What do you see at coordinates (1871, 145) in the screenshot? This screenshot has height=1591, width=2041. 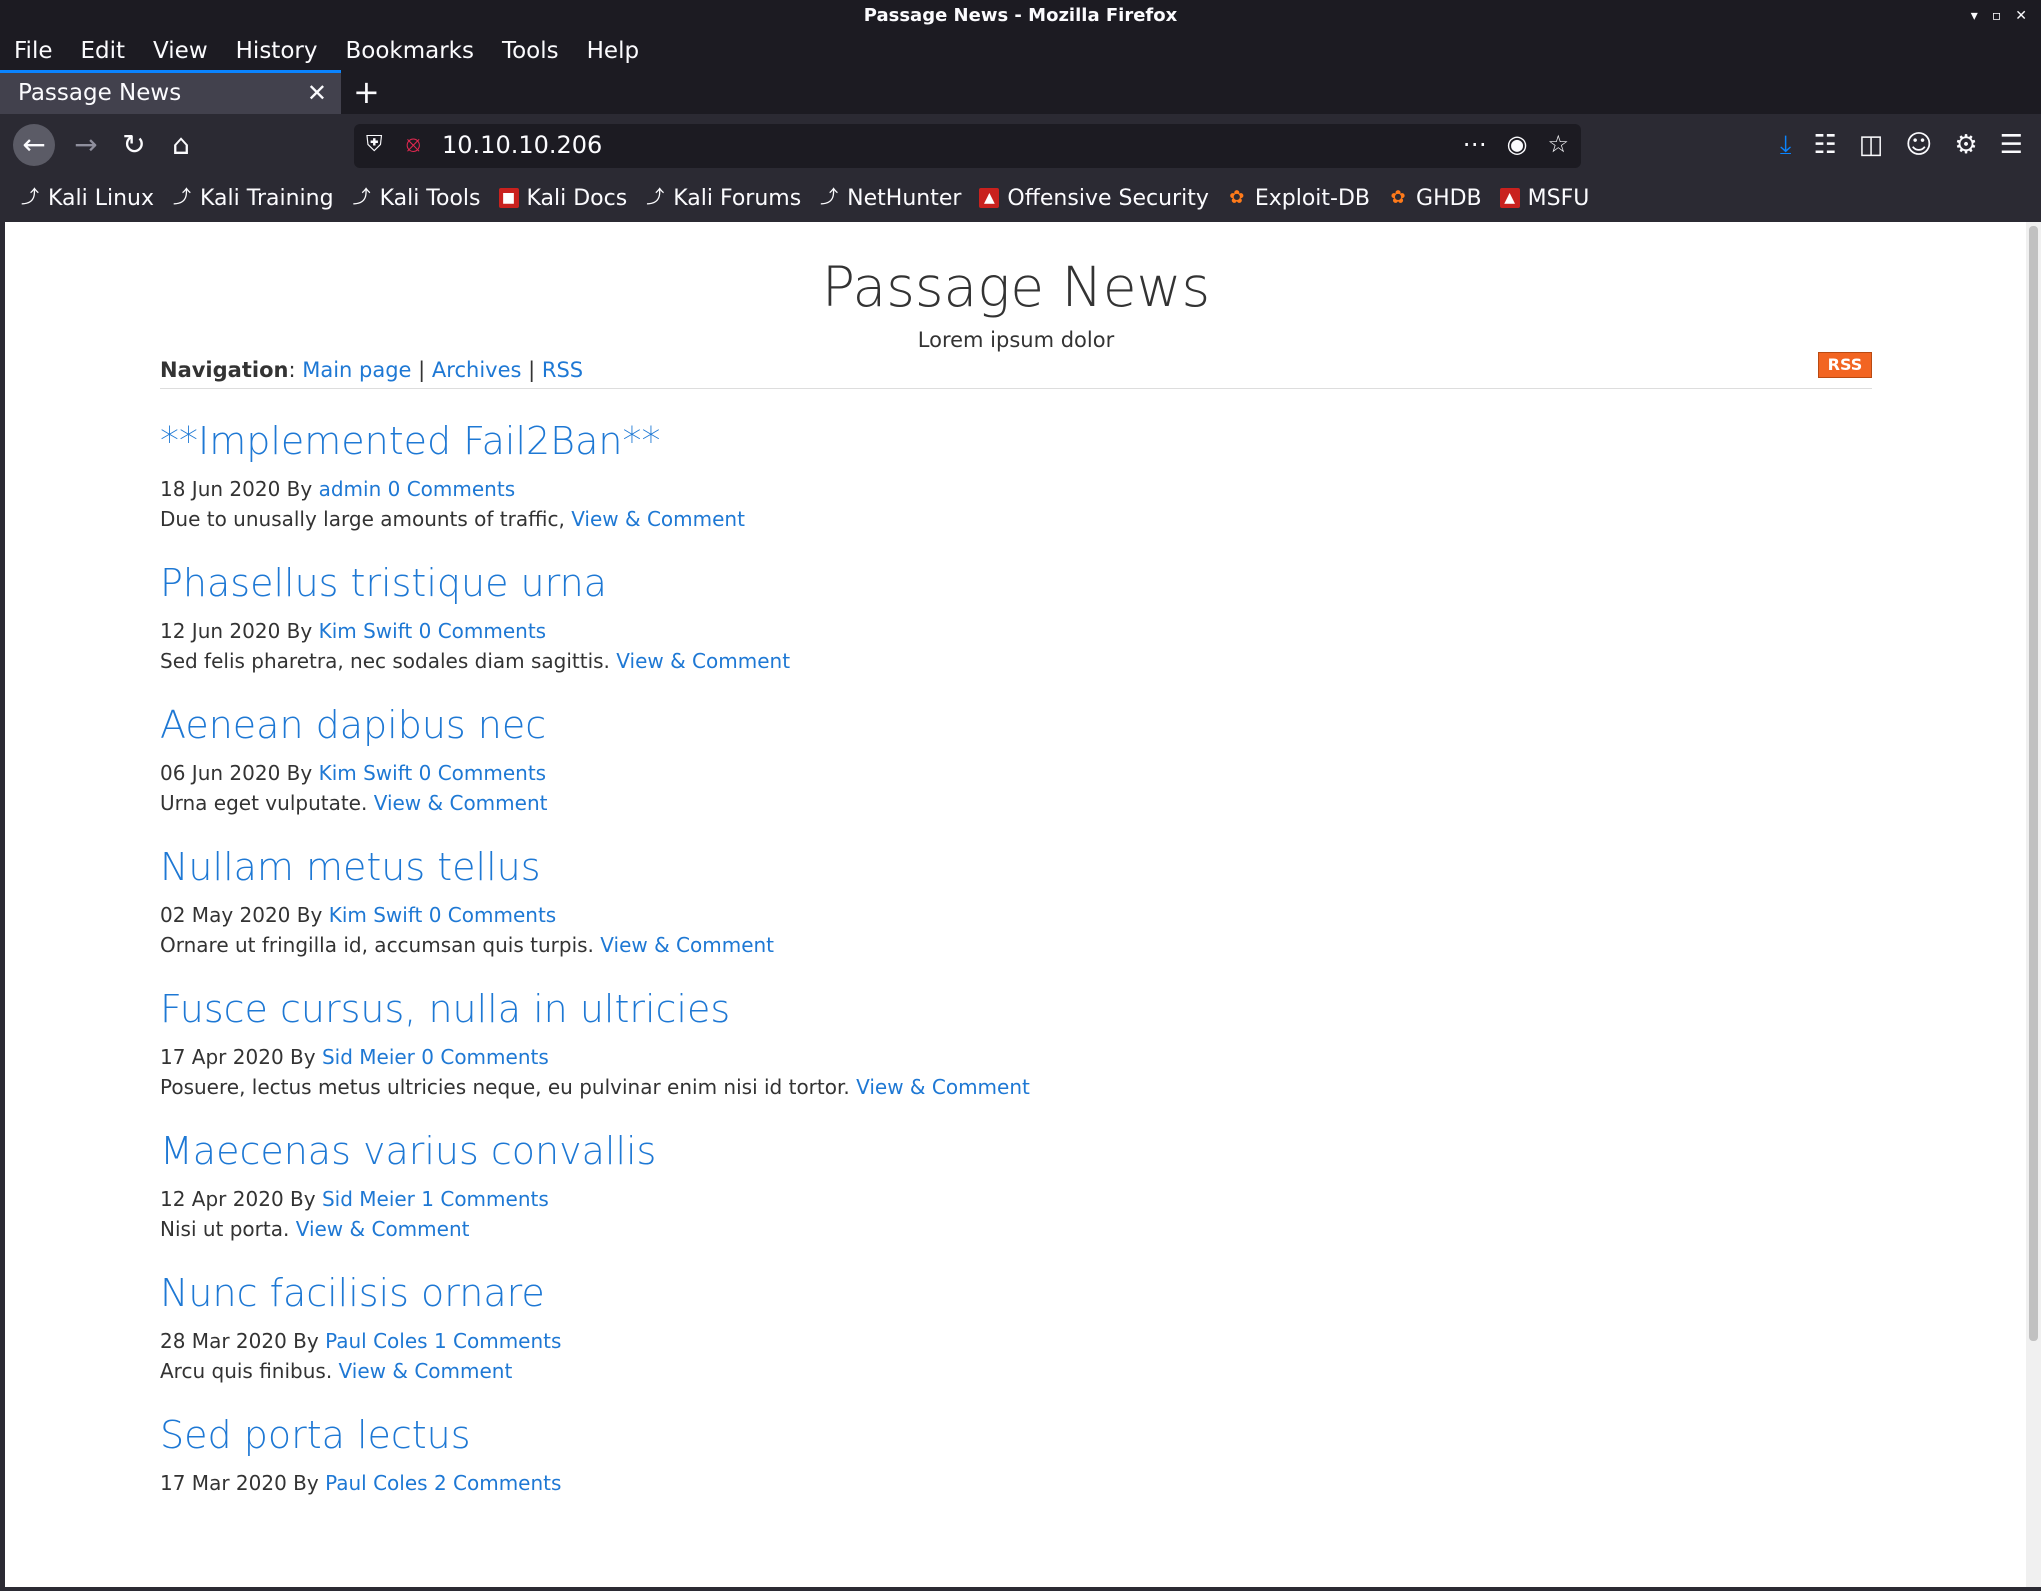 I see `sidebar-icon: ◫` at bounding box center [1871, 145].